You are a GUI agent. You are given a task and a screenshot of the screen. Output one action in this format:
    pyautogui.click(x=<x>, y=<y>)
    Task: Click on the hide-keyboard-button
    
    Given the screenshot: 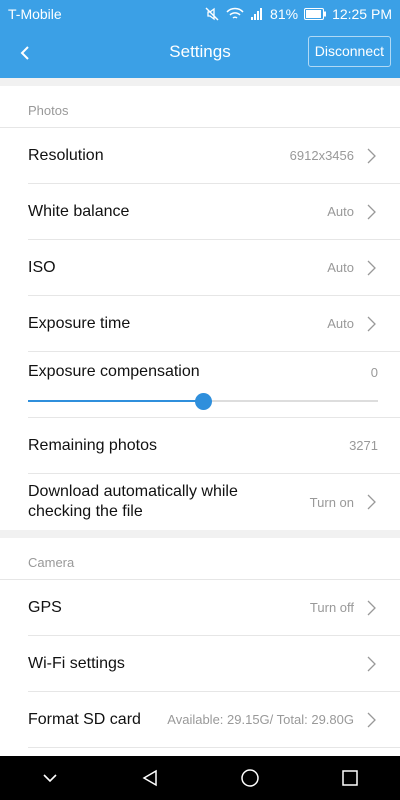 What is the action you would take?
    pyautogui.click(x=50, y=778)
    